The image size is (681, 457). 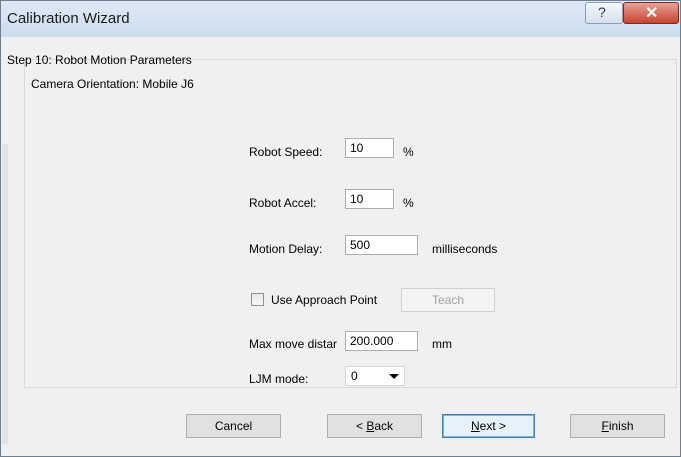 I want to click on finish-label-rest: inish, so click(x=621, y=426).